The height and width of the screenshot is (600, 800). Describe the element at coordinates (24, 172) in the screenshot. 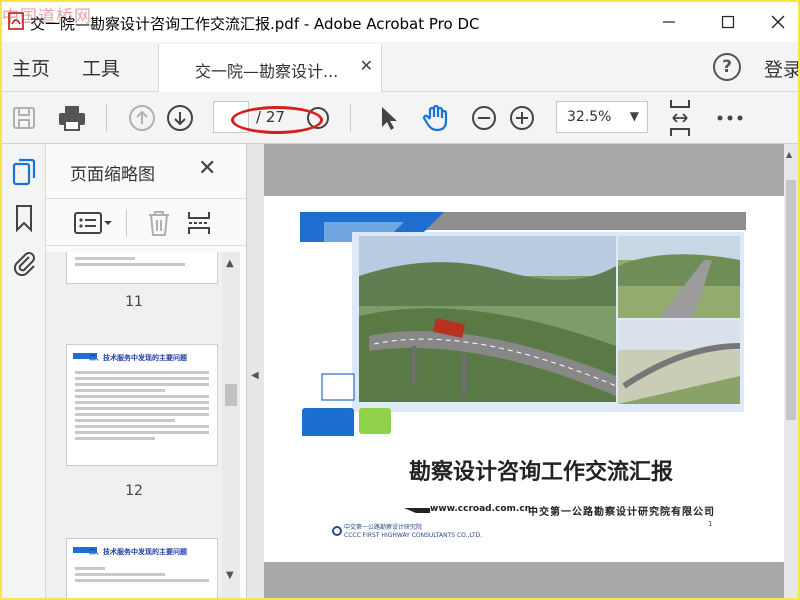

I see `page-thumbnails-icon` at that location.